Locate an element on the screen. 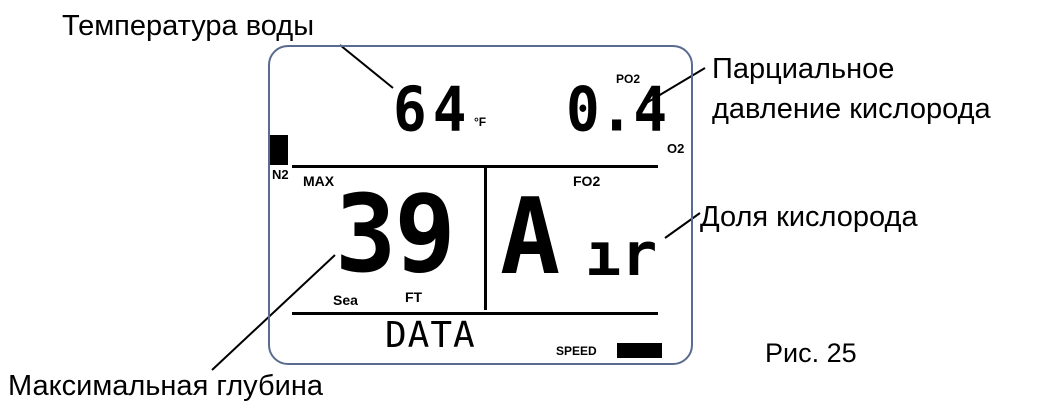 This screenshot has width=1045, height=408. air-letter-a: A is located at coordinates (530, 237).